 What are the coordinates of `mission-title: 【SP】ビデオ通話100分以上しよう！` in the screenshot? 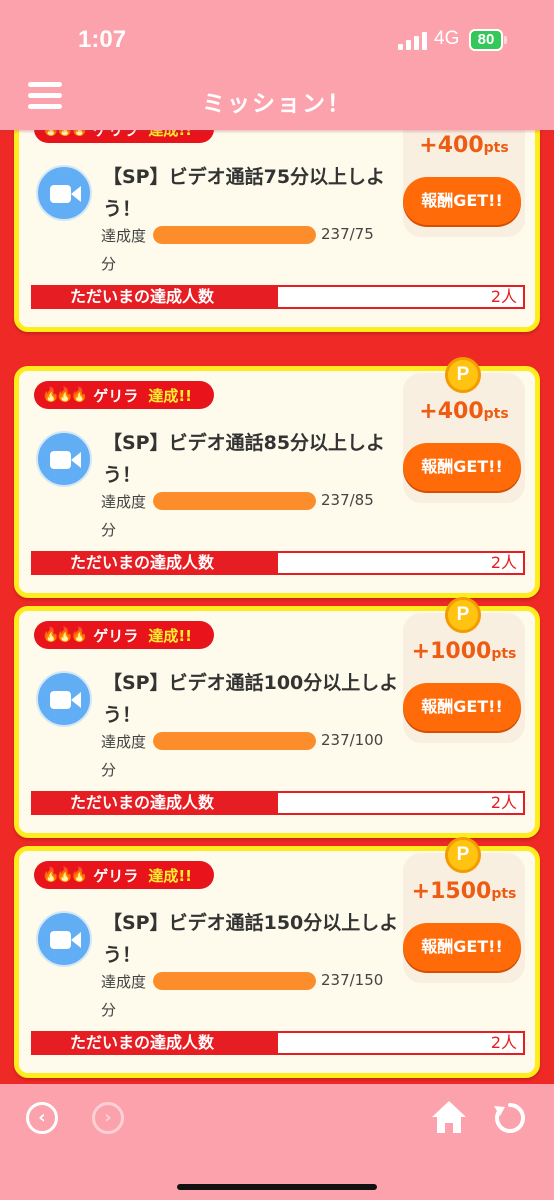 It's located at (251, 699).